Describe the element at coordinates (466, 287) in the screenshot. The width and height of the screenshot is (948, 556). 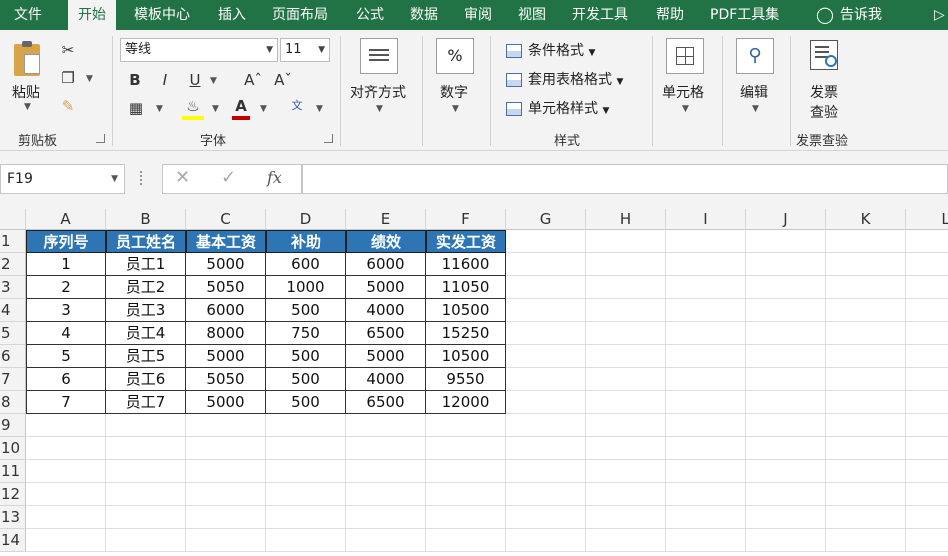
I see `table-cell: 11050` at that location.